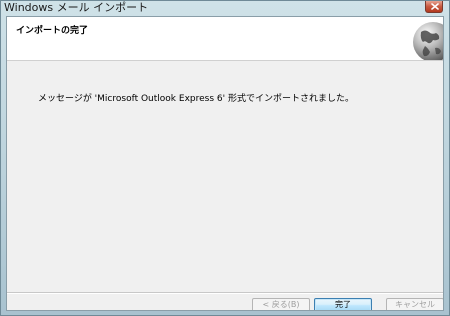  Describe the element at coordinates (343, 304) in the screenshot. I see `finish-button: 完了` at that location.